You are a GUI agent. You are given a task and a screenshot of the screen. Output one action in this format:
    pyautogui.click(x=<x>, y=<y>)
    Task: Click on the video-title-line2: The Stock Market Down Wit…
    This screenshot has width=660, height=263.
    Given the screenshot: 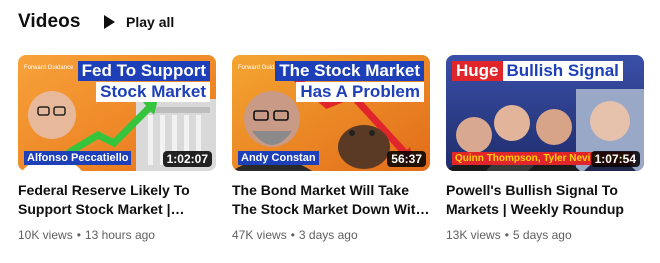 What is the action you would take?
    pyautogui.click(x=331, y=209)
    